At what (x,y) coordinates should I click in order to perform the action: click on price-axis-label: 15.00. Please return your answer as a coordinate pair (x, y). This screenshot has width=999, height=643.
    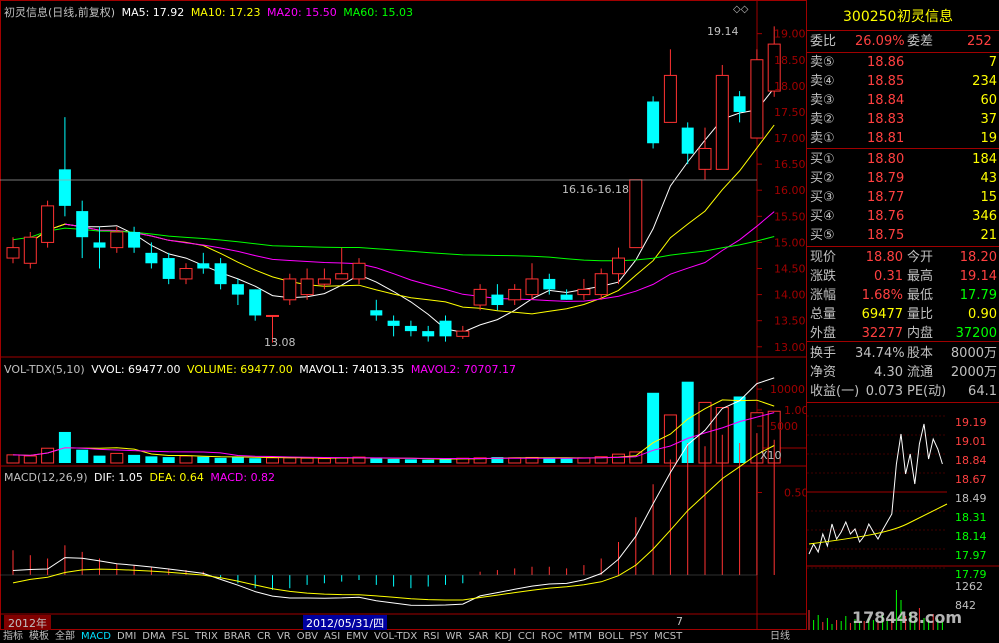
    Looking at the image, I should click on (790, 242).